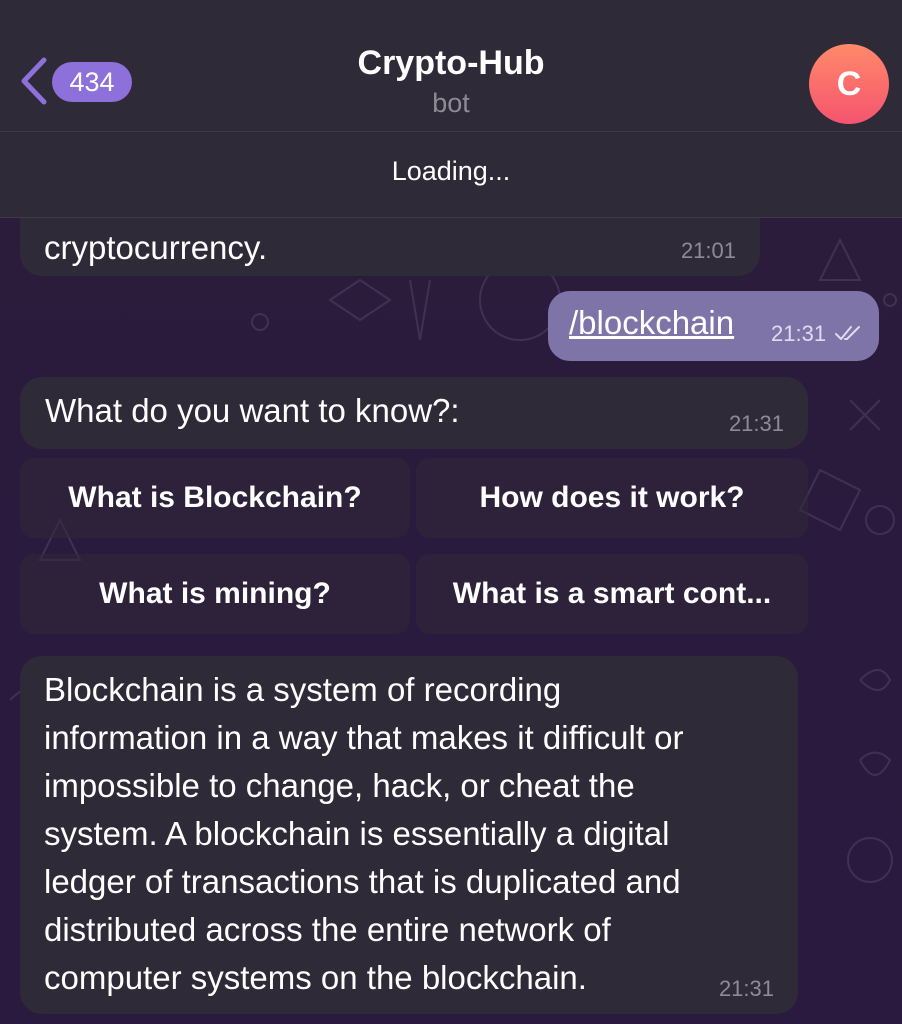  Describe the element at coordinates (215, 498) in the screenshot. I see `keyboard-button-what-is-blockchain: What is Blockchain?` at that location.